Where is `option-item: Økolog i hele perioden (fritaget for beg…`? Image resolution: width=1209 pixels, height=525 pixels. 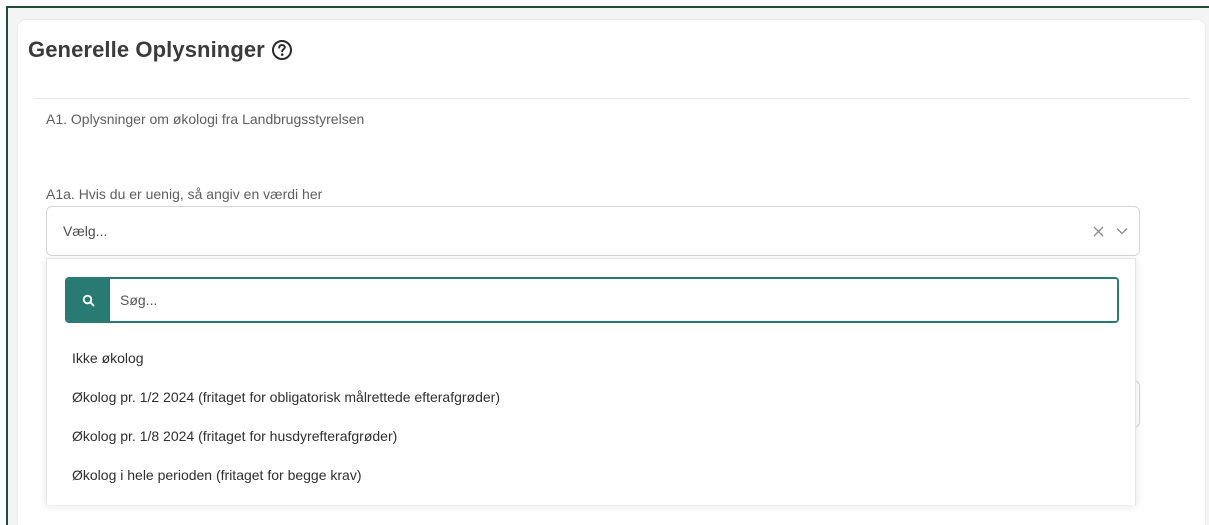 option-item: Økolog i hele perioden (fritaget for beg… is located at coordinates (591, 475).